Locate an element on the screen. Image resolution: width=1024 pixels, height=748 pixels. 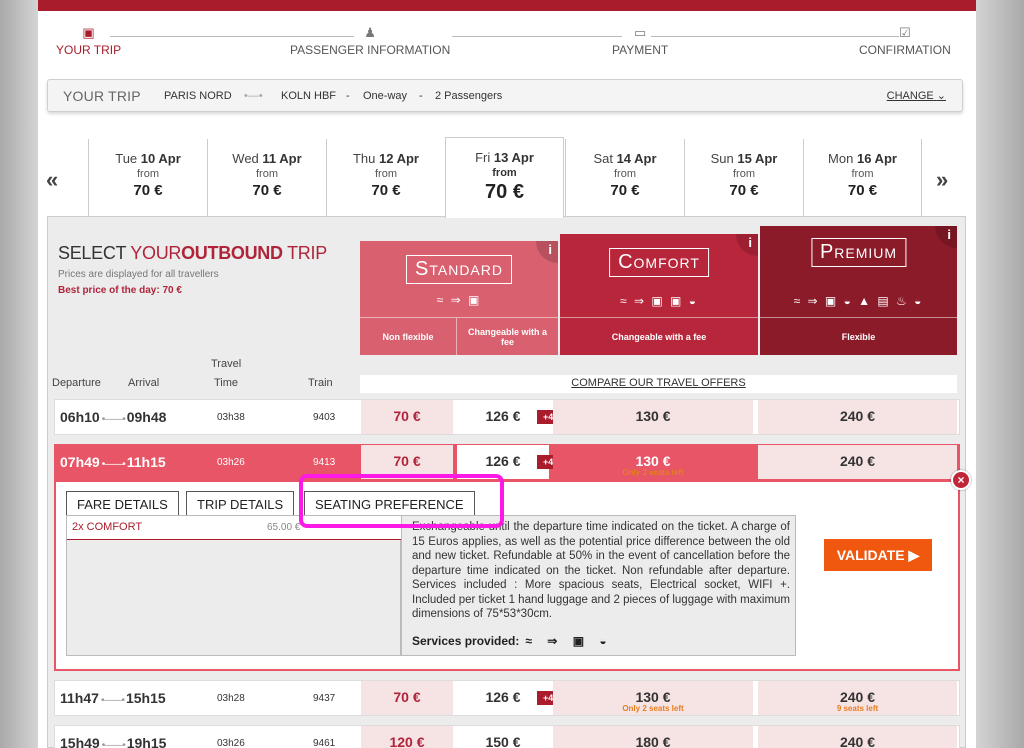
tab-fare-details: FARE DETAILS is located at coordinates (122, 503).